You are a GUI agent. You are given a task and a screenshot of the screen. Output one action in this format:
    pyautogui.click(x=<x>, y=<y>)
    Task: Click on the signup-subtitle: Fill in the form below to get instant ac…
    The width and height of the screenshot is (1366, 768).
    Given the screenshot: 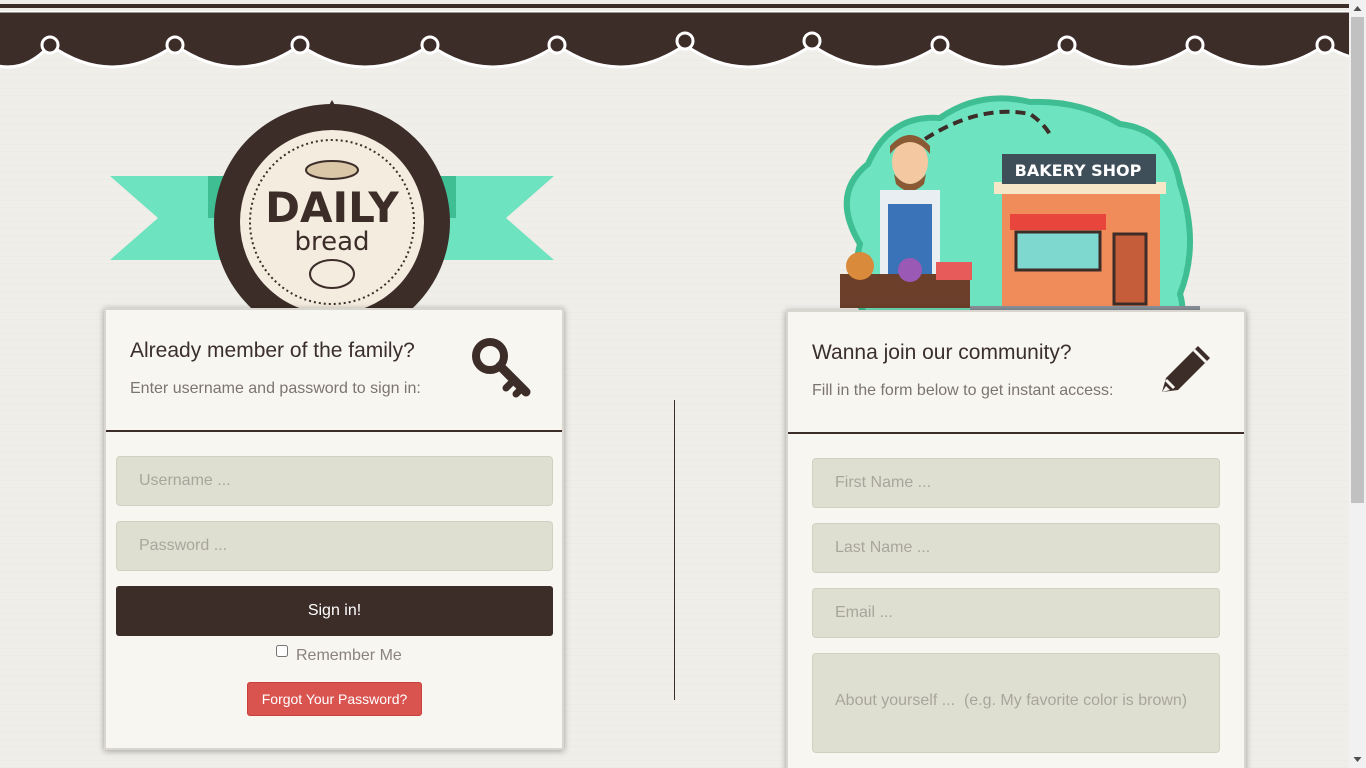 What is the action you would take?
    pyautogui.click(x=963, y=390)
    